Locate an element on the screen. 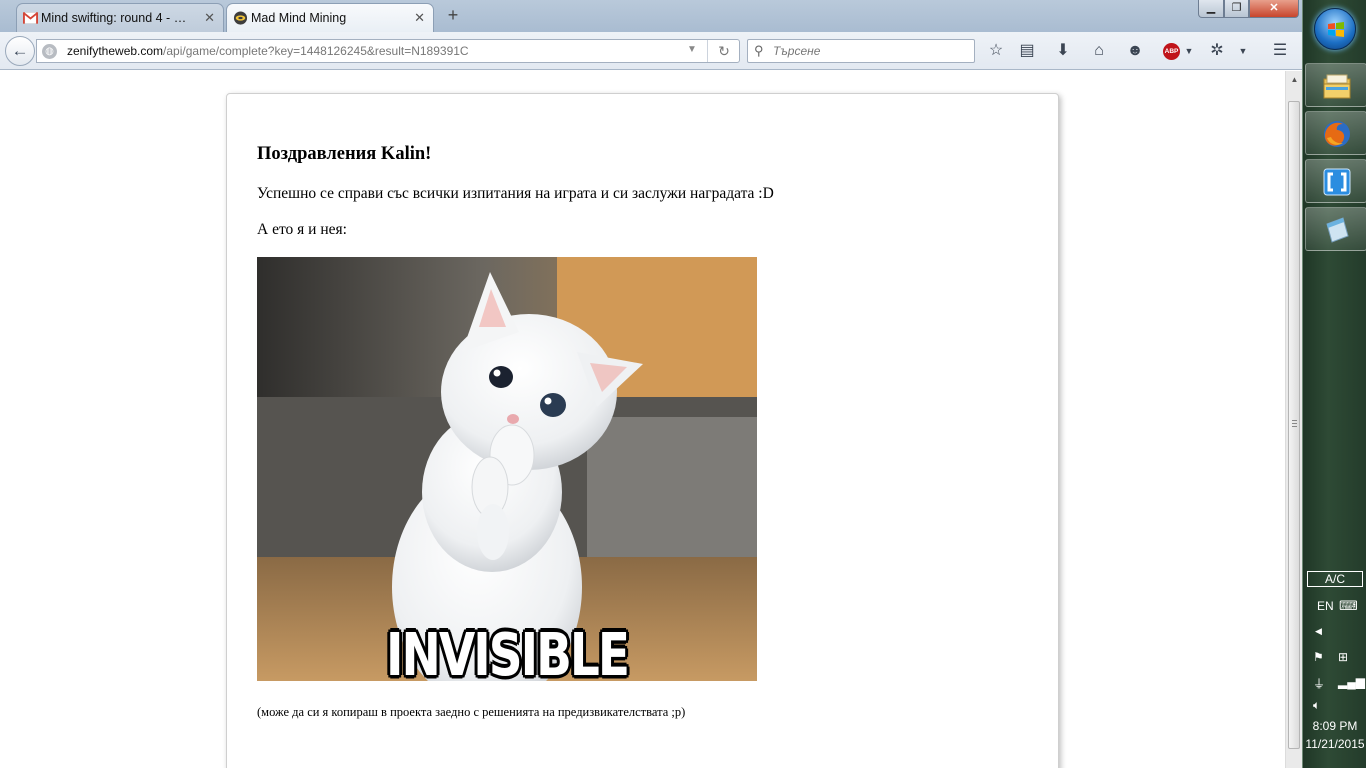  extension-dropdown-icon: ▼ is located at coordinates (1243, 51).